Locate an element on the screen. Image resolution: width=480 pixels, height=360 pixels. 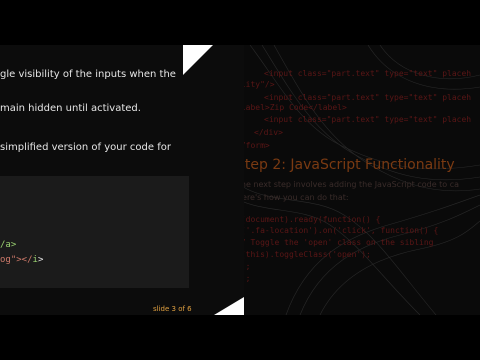
corner-triangle-bottom is located at coordinates (229, 306).